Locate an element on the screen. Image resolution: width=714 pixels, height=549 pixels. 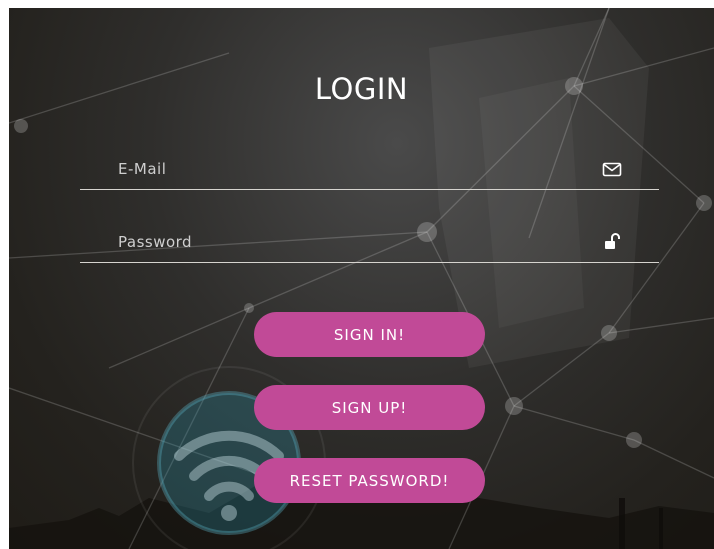
envelope-icon is located at coordinates (612, 169).